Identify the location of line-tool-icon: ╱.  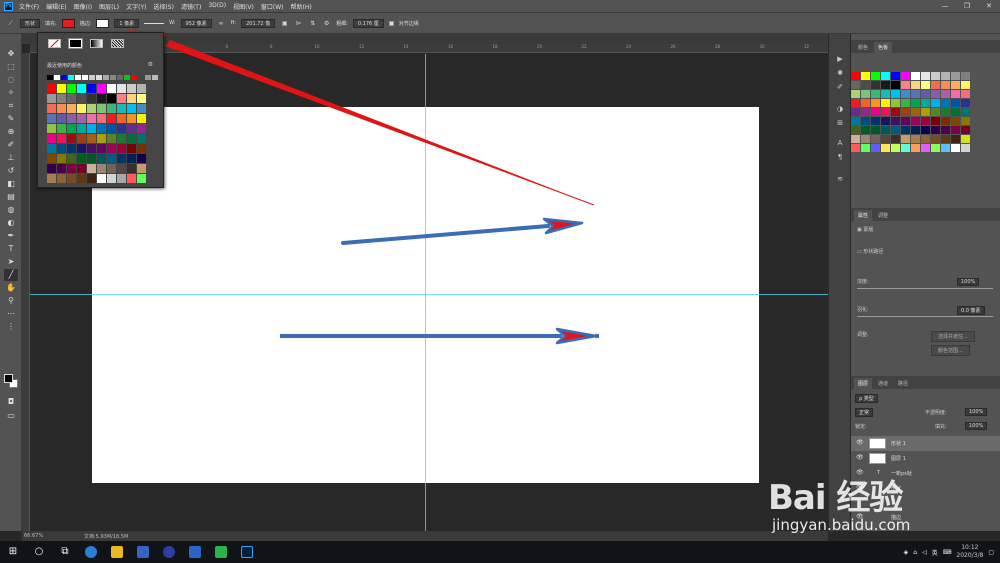
(11, 275).